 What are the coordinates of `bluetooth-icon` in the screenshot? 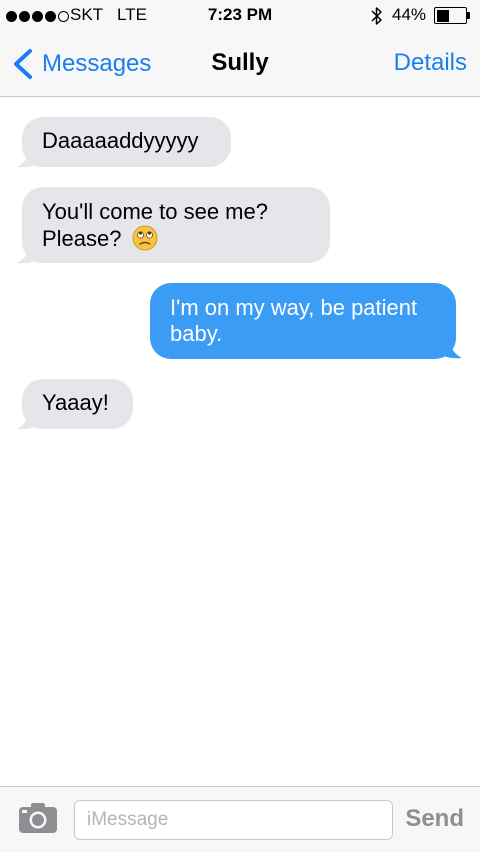 It's located at (376, 16).